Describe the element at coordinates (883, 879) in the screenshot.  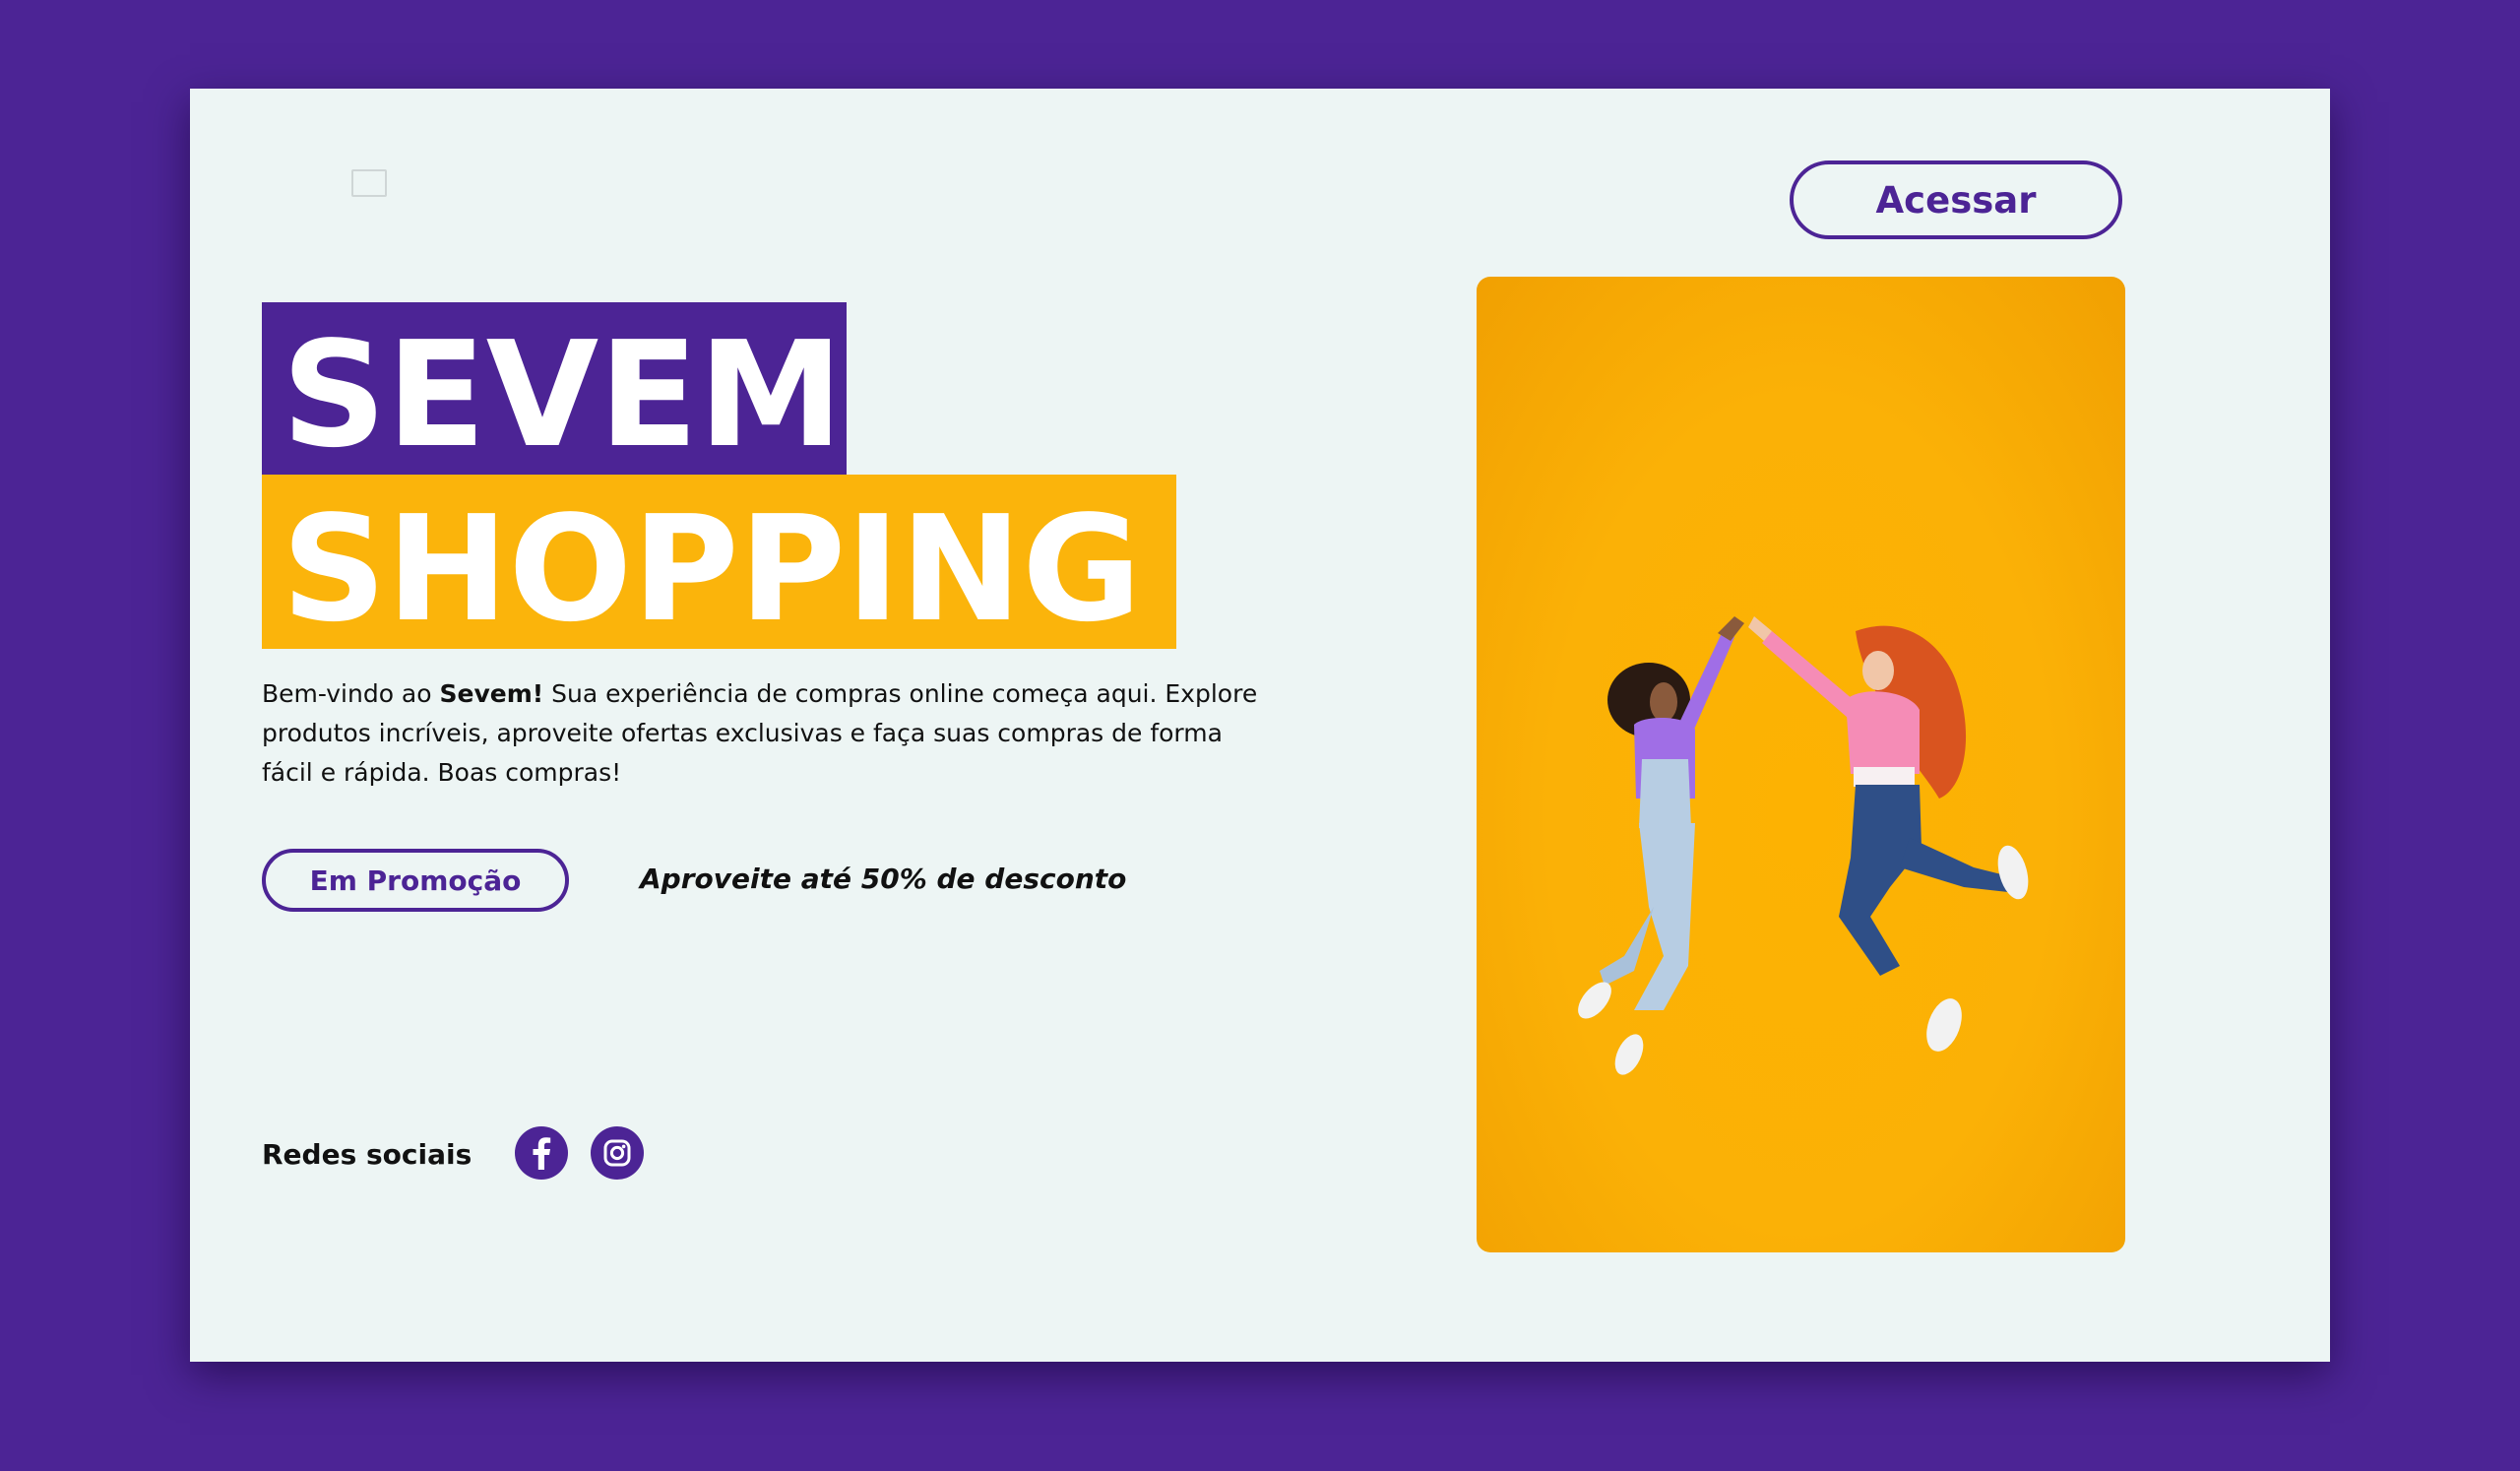
I see `promo-tagline: Aproveite até 50% de desconto` at that location.